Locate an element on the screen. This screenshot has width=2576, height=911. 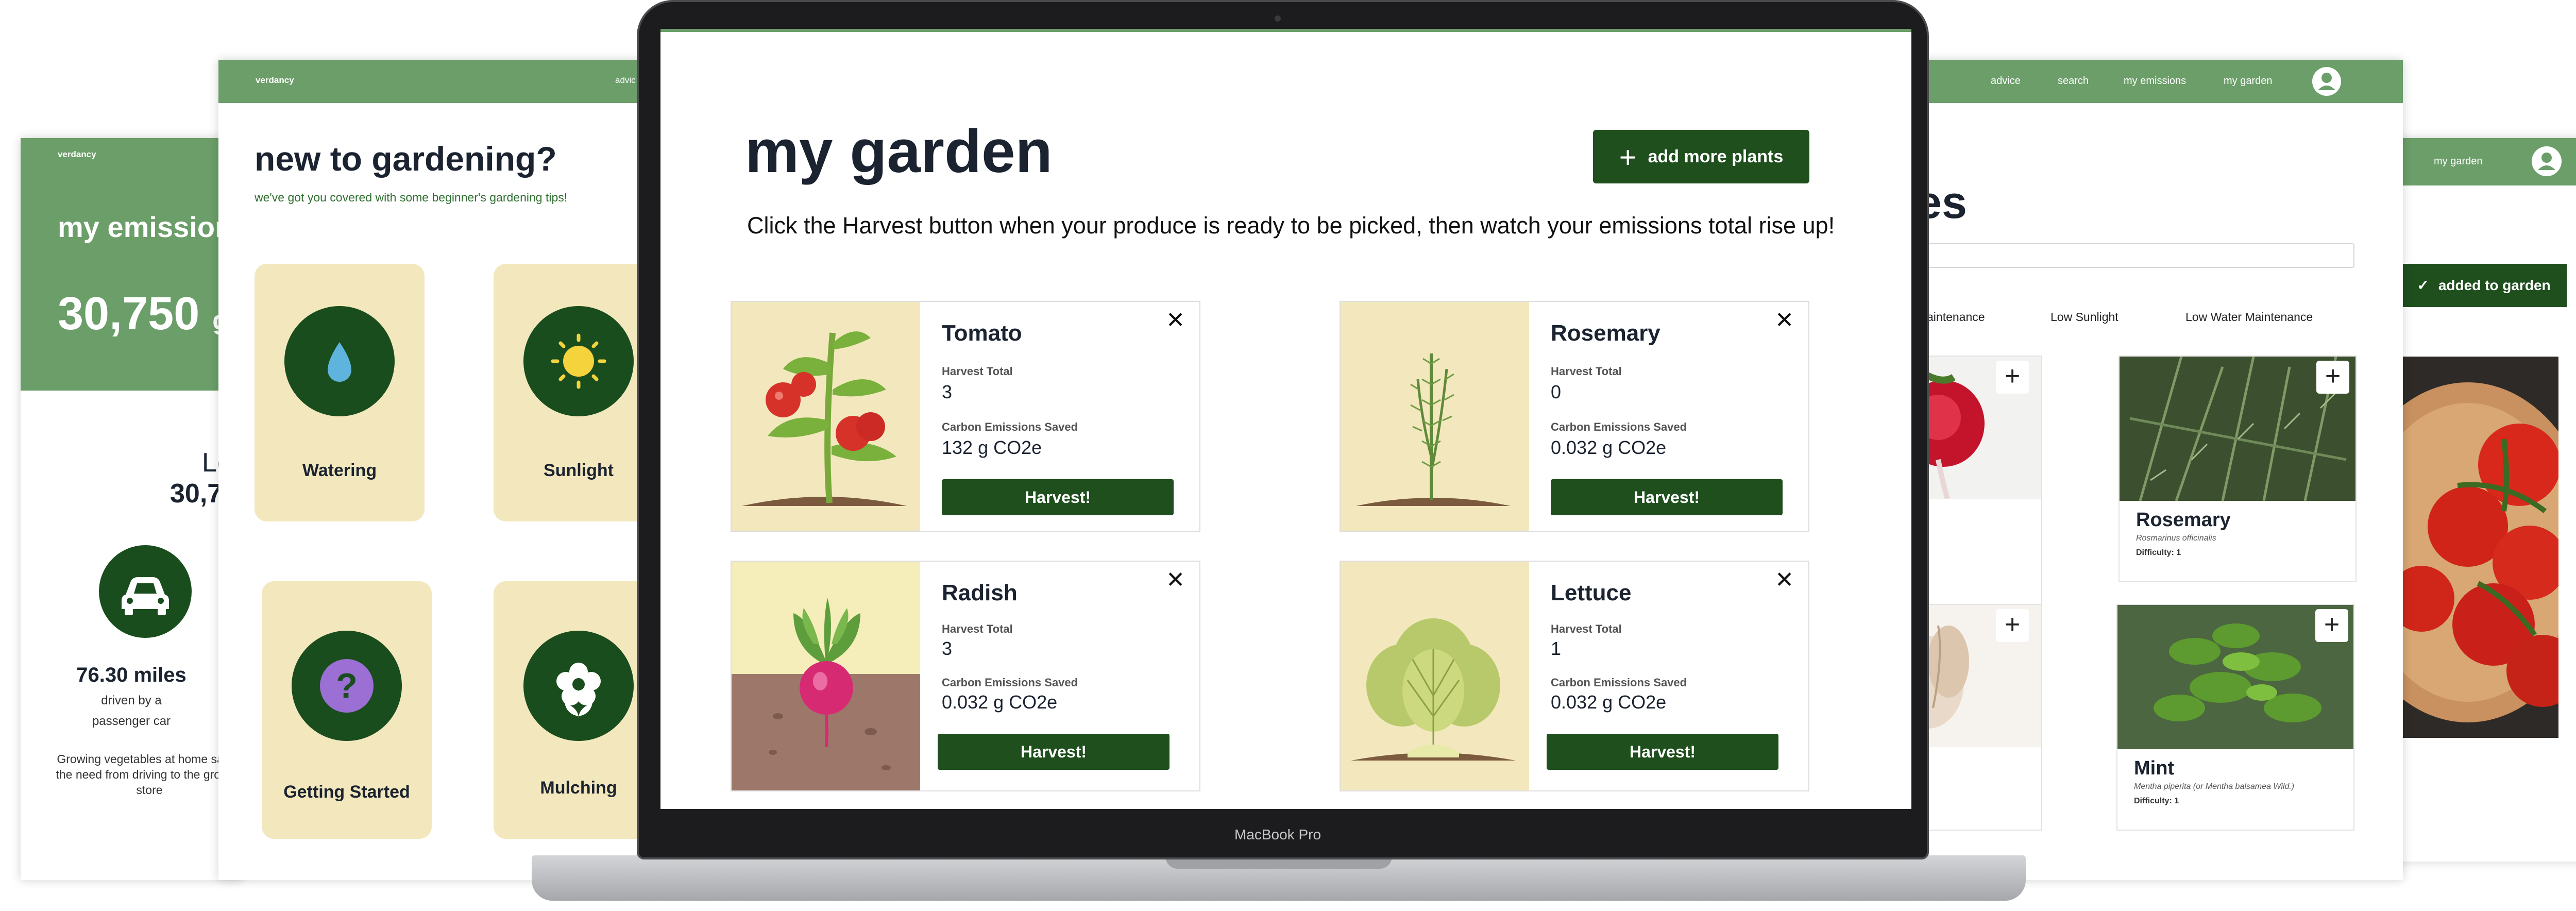
page-title: my garden is located at coordinates (899, 151).